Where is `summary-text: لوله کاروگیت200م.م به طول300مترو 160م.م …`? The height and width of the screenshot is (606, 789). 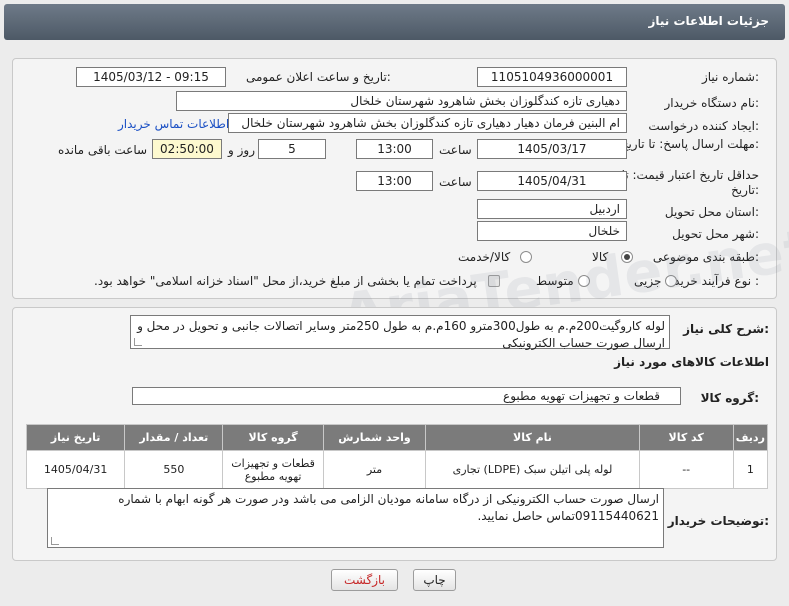
summary-text: لوله کاروگیت200م.م به طول300مترو 160م.م … is located at coordinates (400, 332).